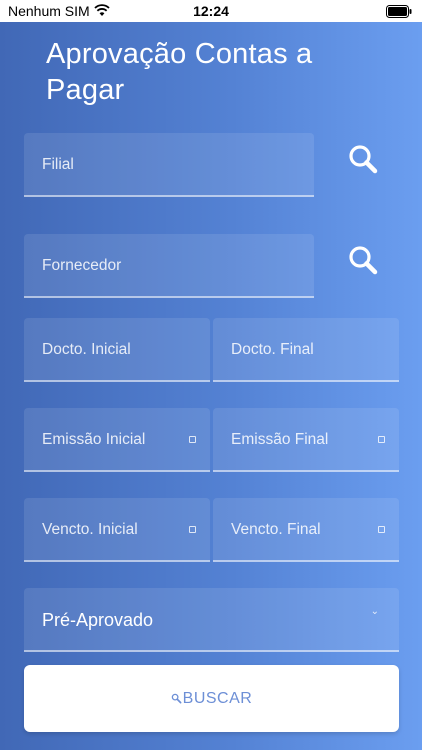  I want to click on status-select-value: Pré-Aprovado, so click(98, 620).